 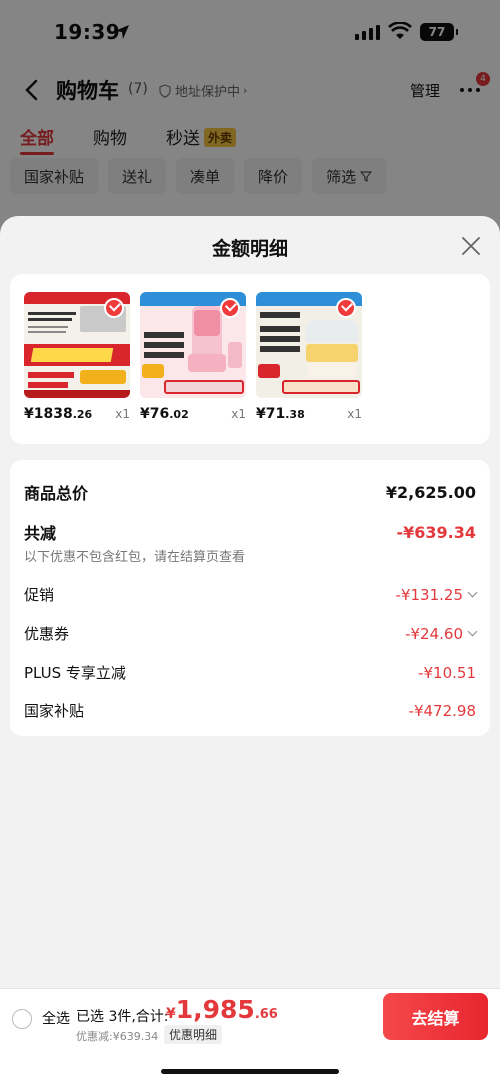 I want to click on product-image-range-hood, so click(x=77, y=345).